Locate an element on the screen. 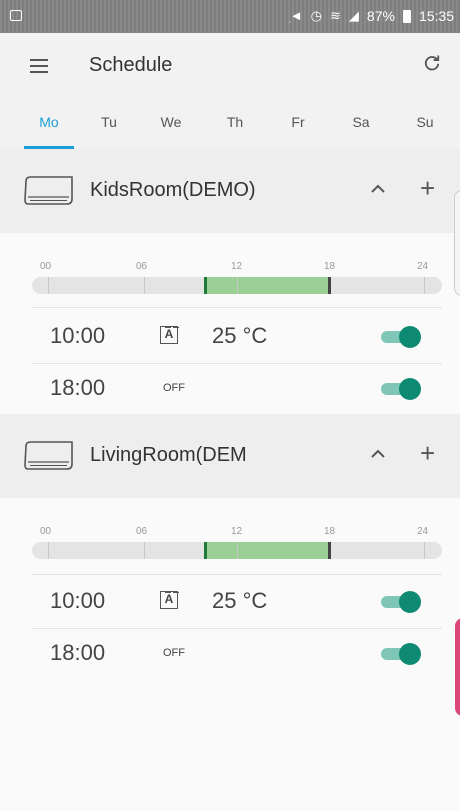  menu-icon is located at coordinates (39, 68).